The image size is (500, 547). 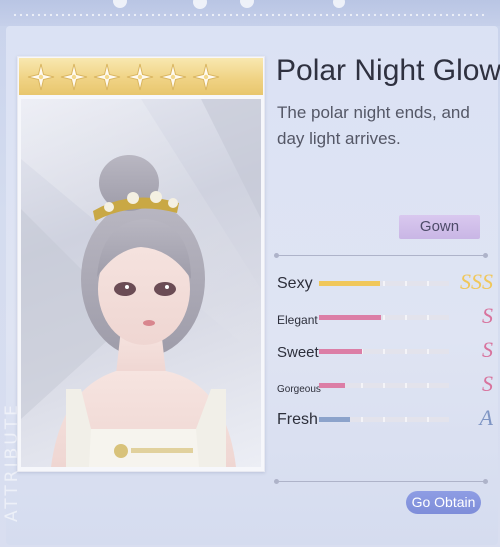 What do you see at coordinates (381, 481) in the screenshot?
I see `divider-bottom` at bounding box center [381, 481].